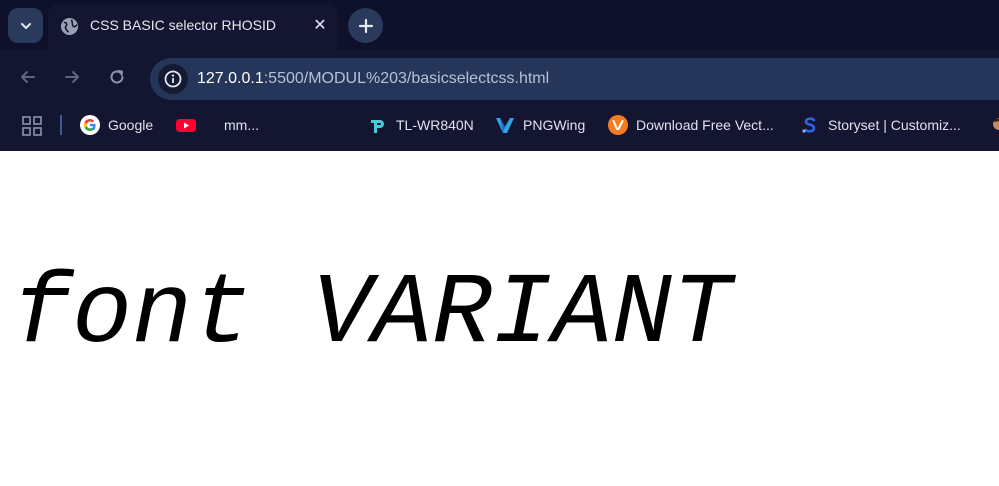 This screenshot has width=999, height=486. What do you see at coordinates (378, 125) in the screenshot?
I see `tp-link-icon` at bounding box center [378, 125].